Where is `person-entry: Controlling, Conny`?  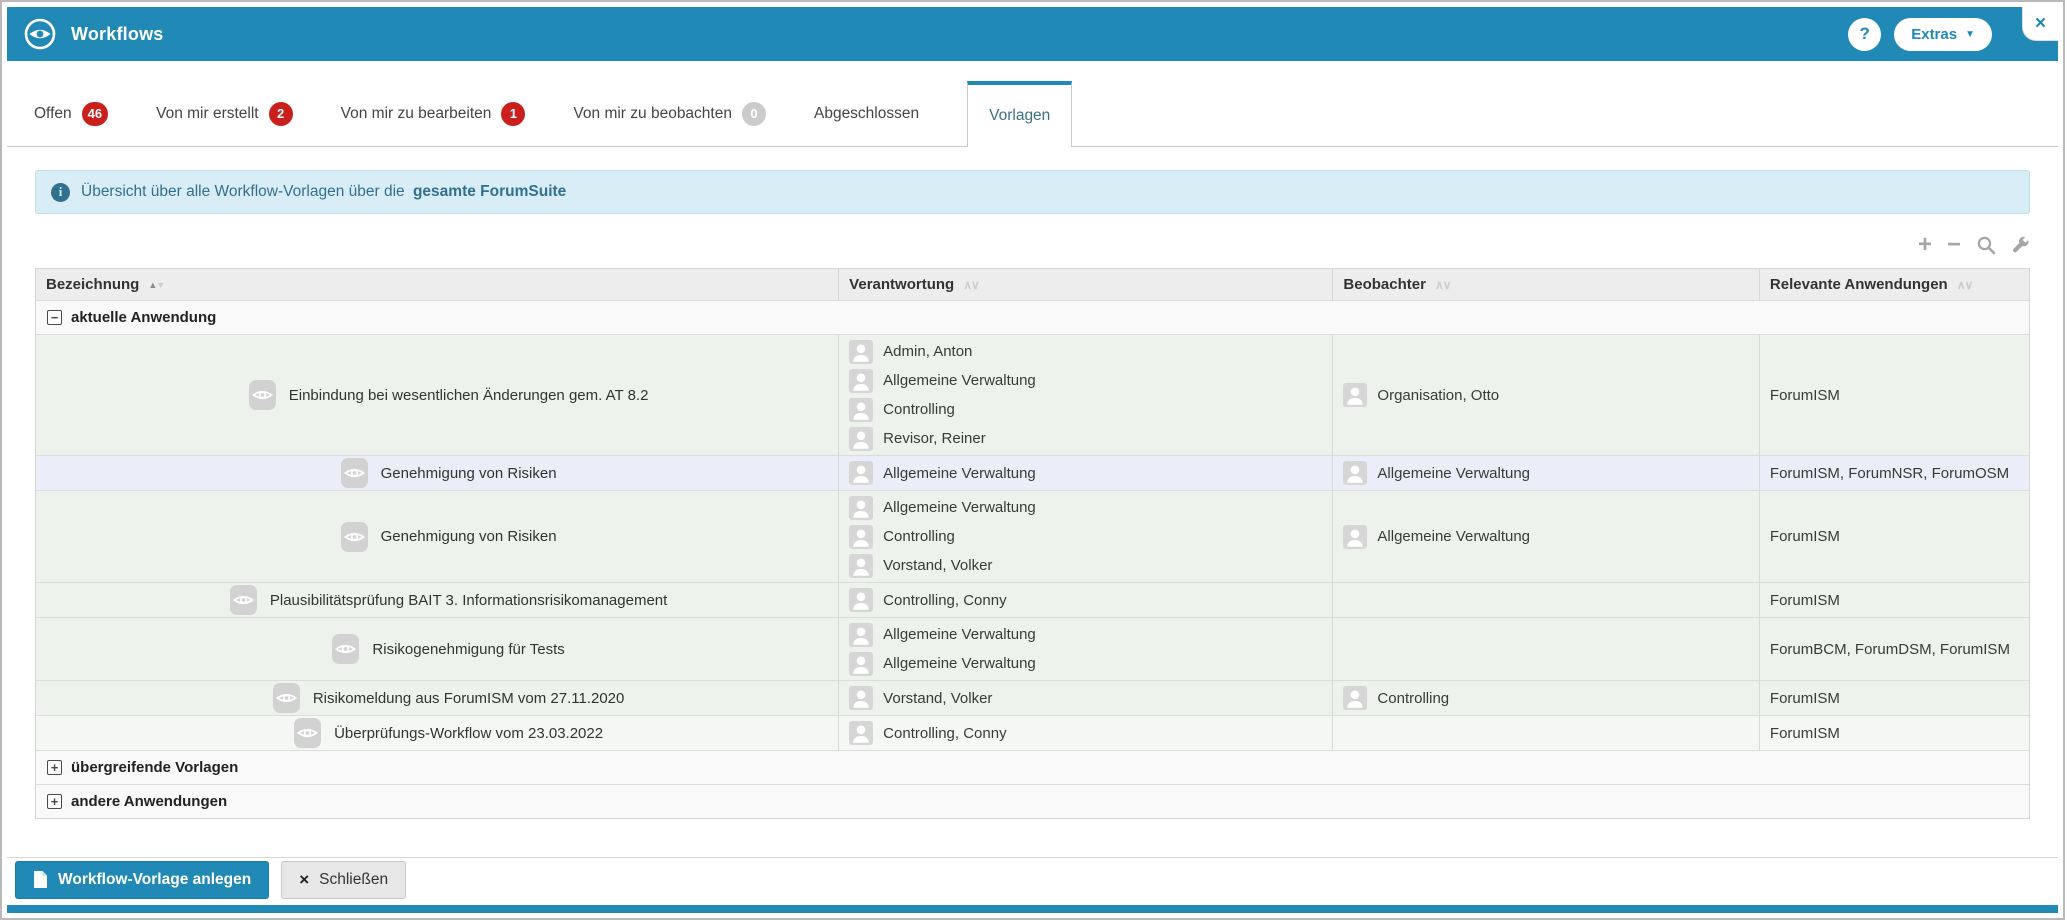
person-entry: Controlling, Conny is located at coordinates (1085, 733).